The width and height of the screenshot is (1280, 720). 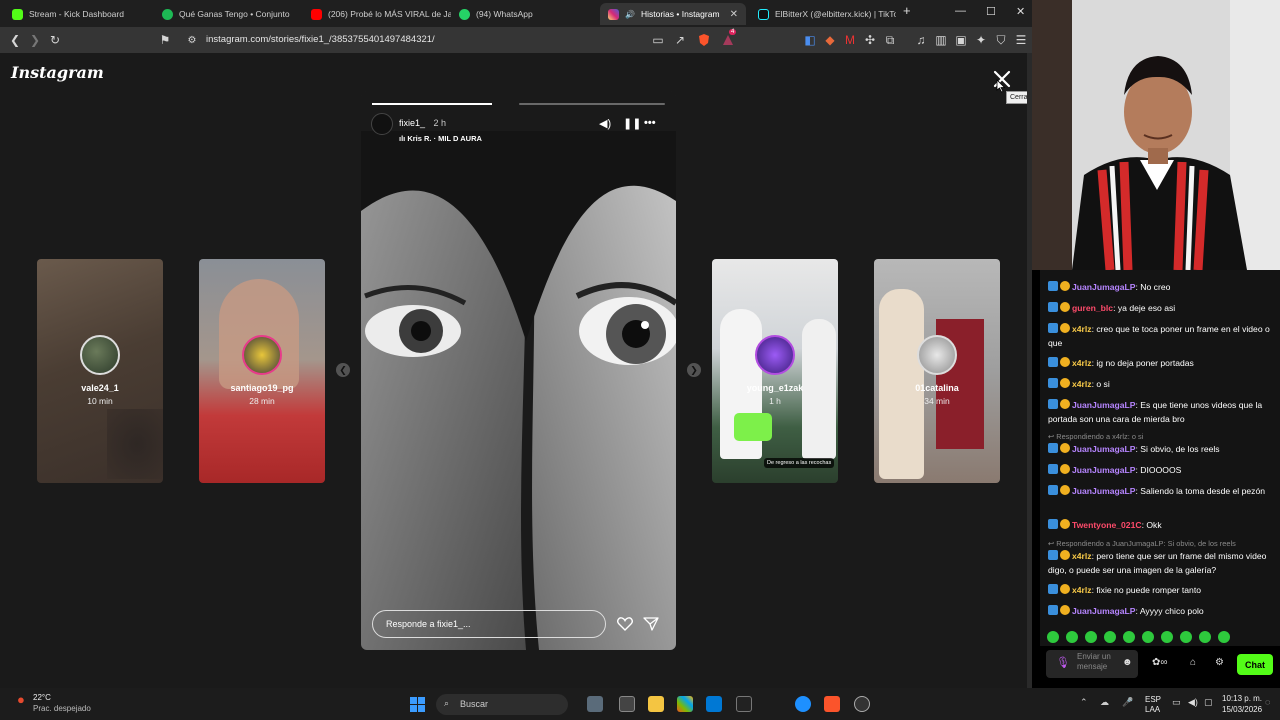 I want to click on chat-settings-icon: ⚙, so click(x=1219, y=662).